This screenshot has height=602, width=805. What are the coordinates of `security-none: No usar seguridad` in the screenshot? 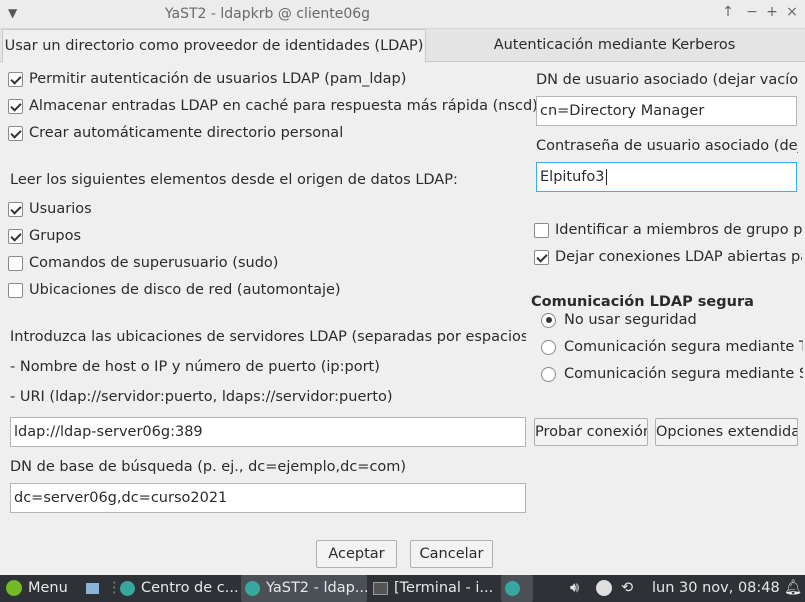 It's located at (672, 320).